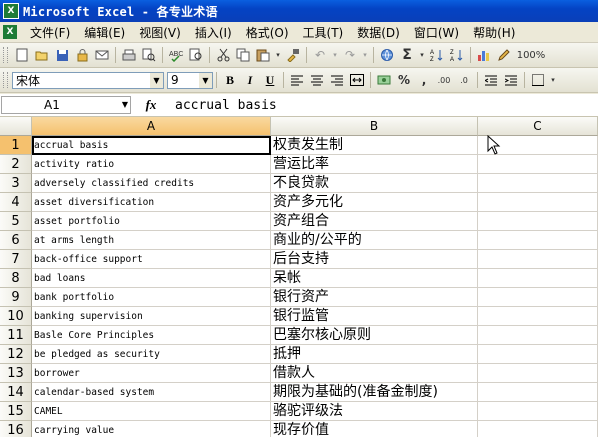 The width and height of the screenshot is (598, 437). Describe the element at coordinates (104, 32) in the screenshot. I see `menu-edit: 编辑(E)` at that location.